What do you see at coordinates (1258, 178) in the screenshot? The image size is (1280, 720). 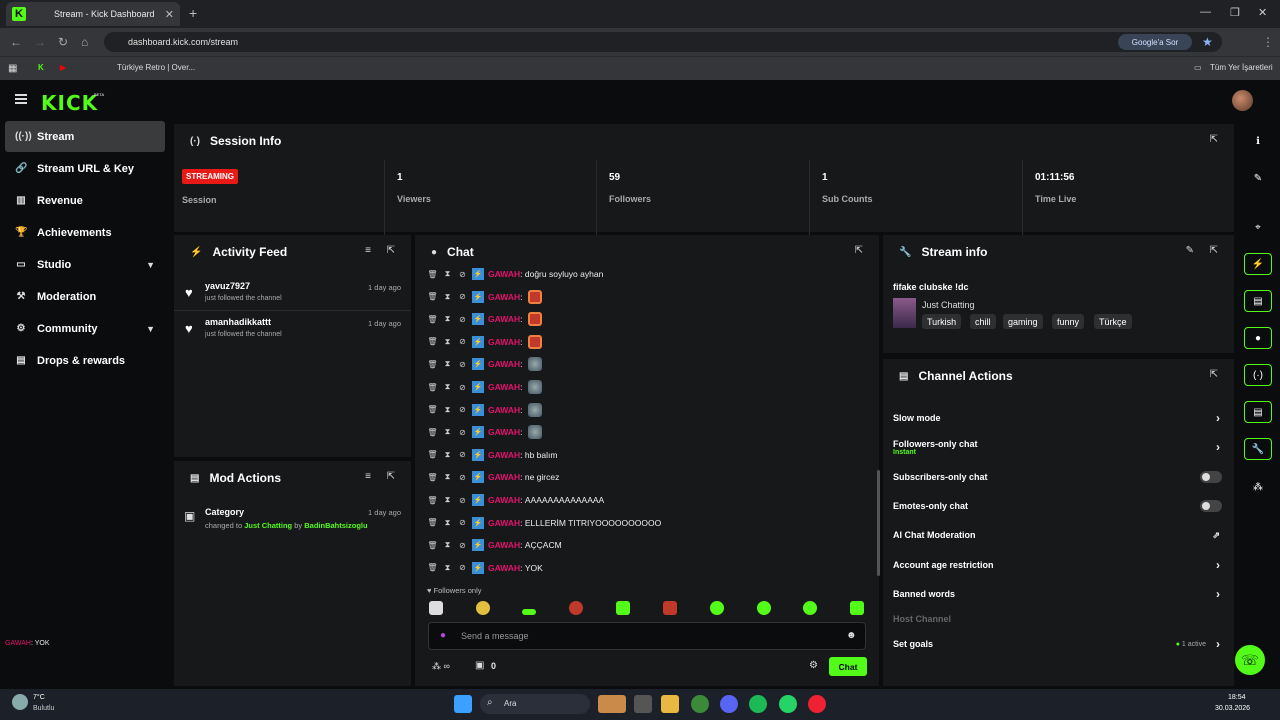 I see `edit-pencil-icon: ✎` at bounding box center [1258, 178].